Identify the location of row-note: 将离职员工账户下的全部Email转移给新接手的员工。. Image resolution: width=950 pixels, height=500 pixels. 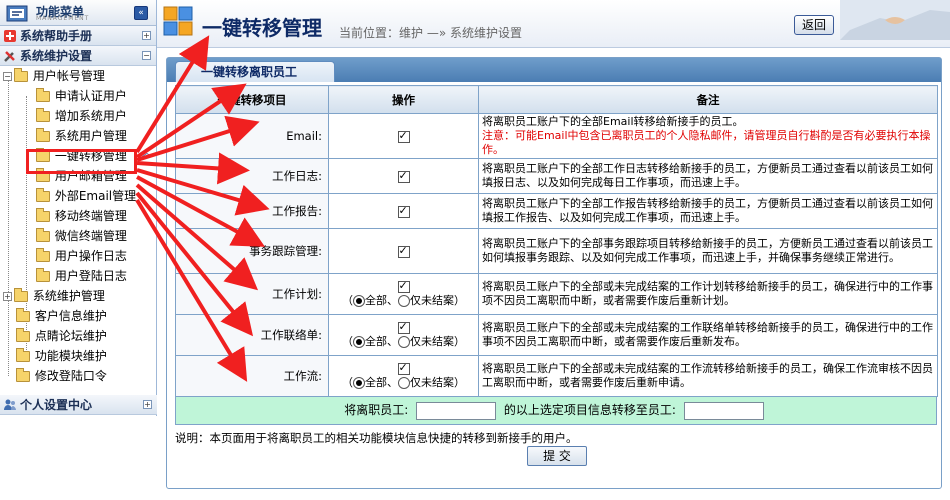
(613, 121).